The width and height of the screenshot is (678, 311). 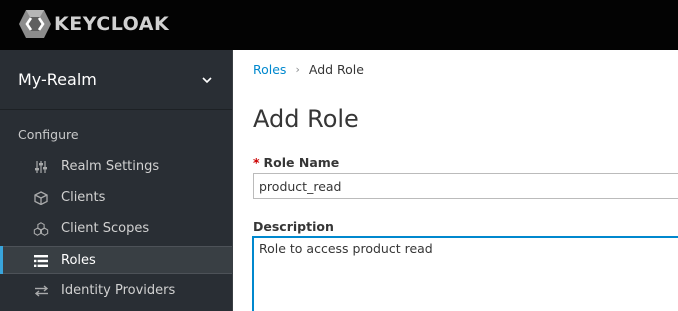 I want to click on cube-icon, so click(x=41, y=198).